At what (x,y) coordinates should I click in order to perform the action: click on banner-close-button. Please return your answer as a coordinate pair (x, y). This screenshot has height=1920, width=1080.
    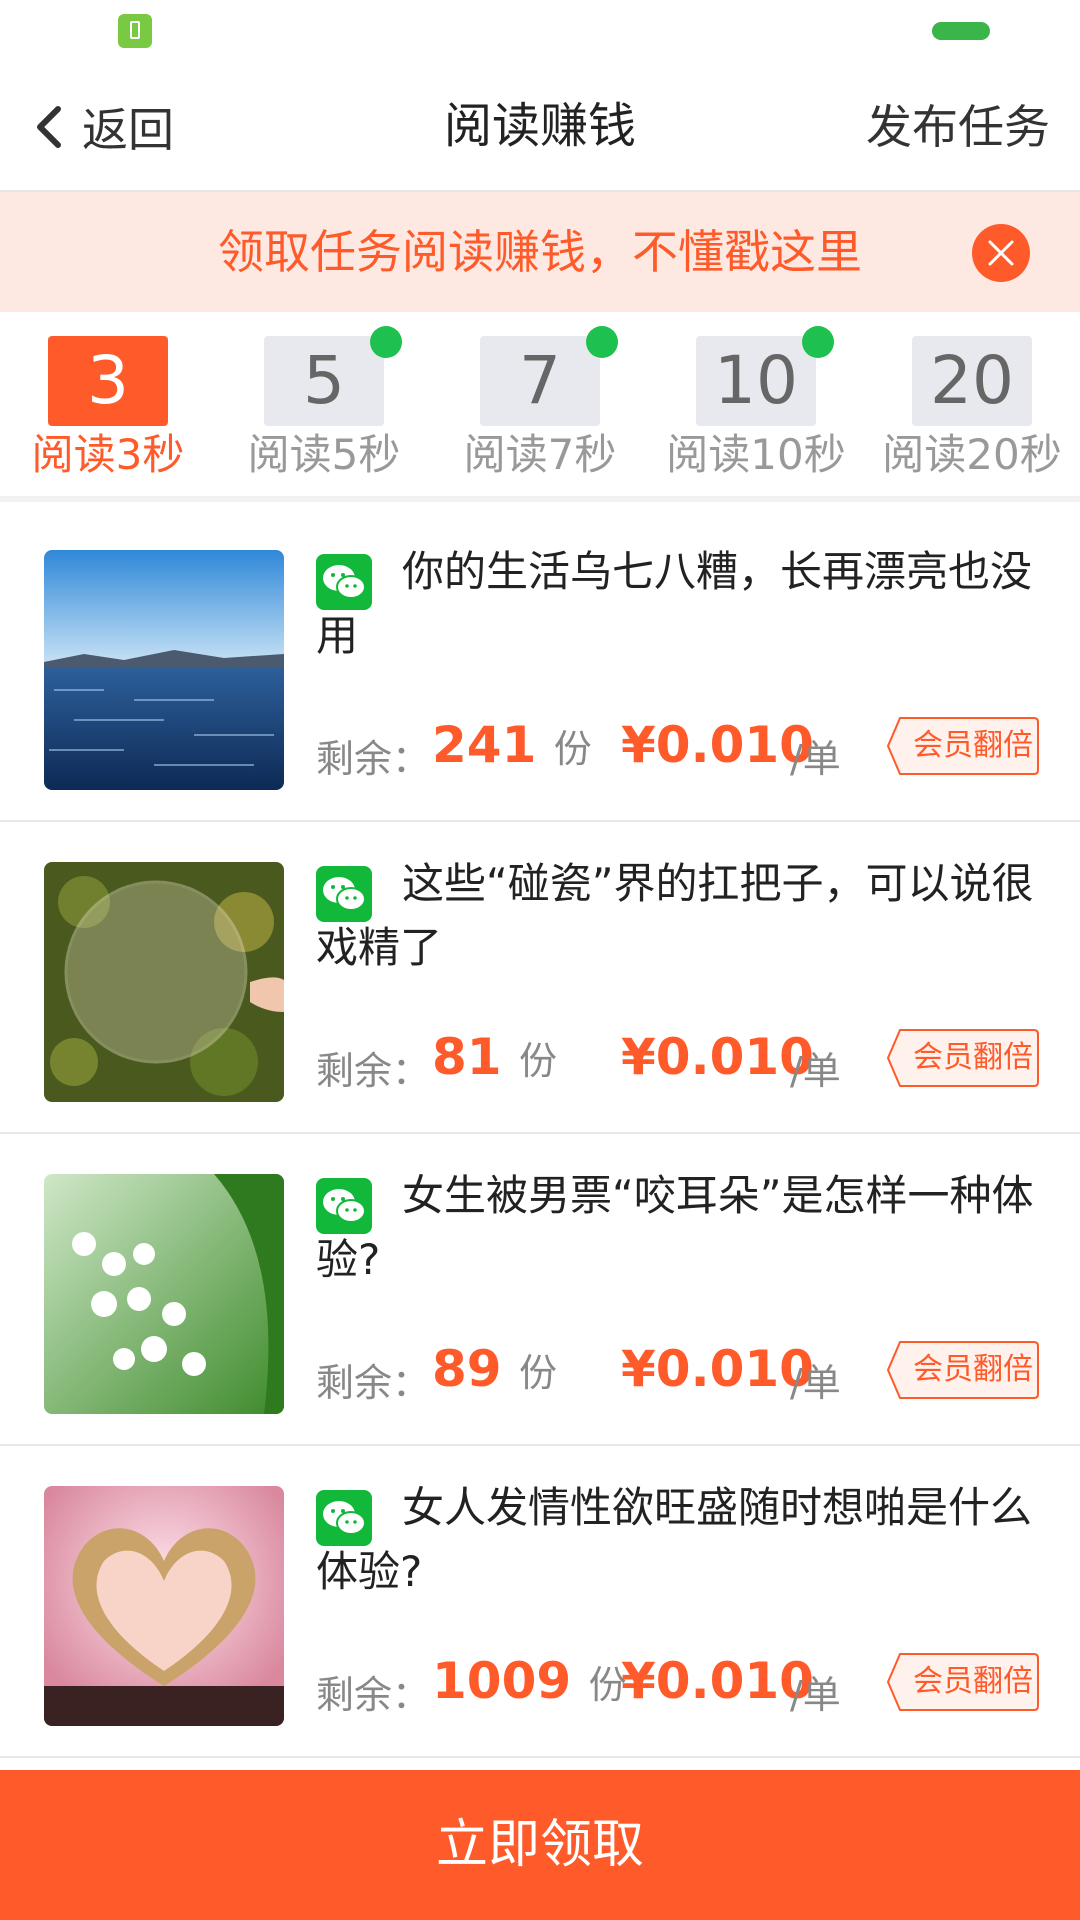
    Looking at the image, I should click on (1001, 253).